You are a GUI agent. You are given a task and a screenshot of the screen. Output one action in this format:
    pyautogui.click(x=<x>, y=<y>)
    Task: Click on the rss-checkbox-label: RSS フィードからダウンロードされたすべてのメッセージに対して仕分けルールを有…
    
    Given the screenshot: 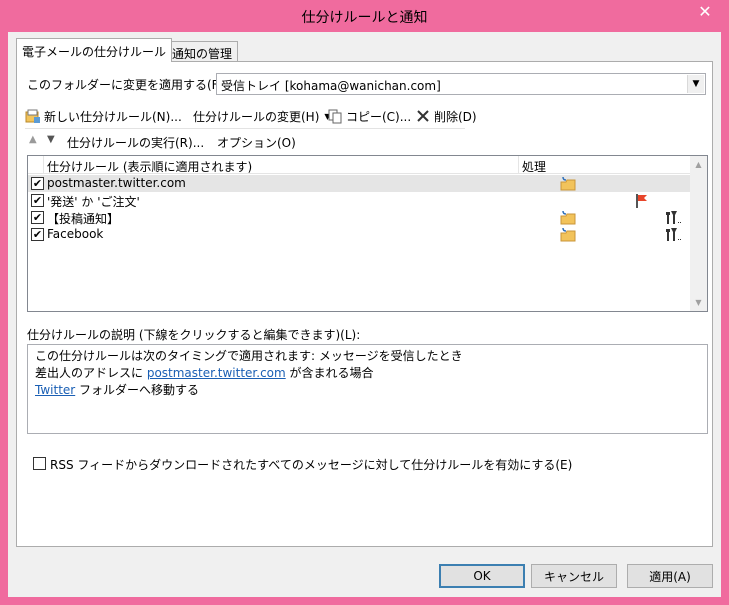 What is the action you would take?
    pyautogui.click(x=311, y=465)
    